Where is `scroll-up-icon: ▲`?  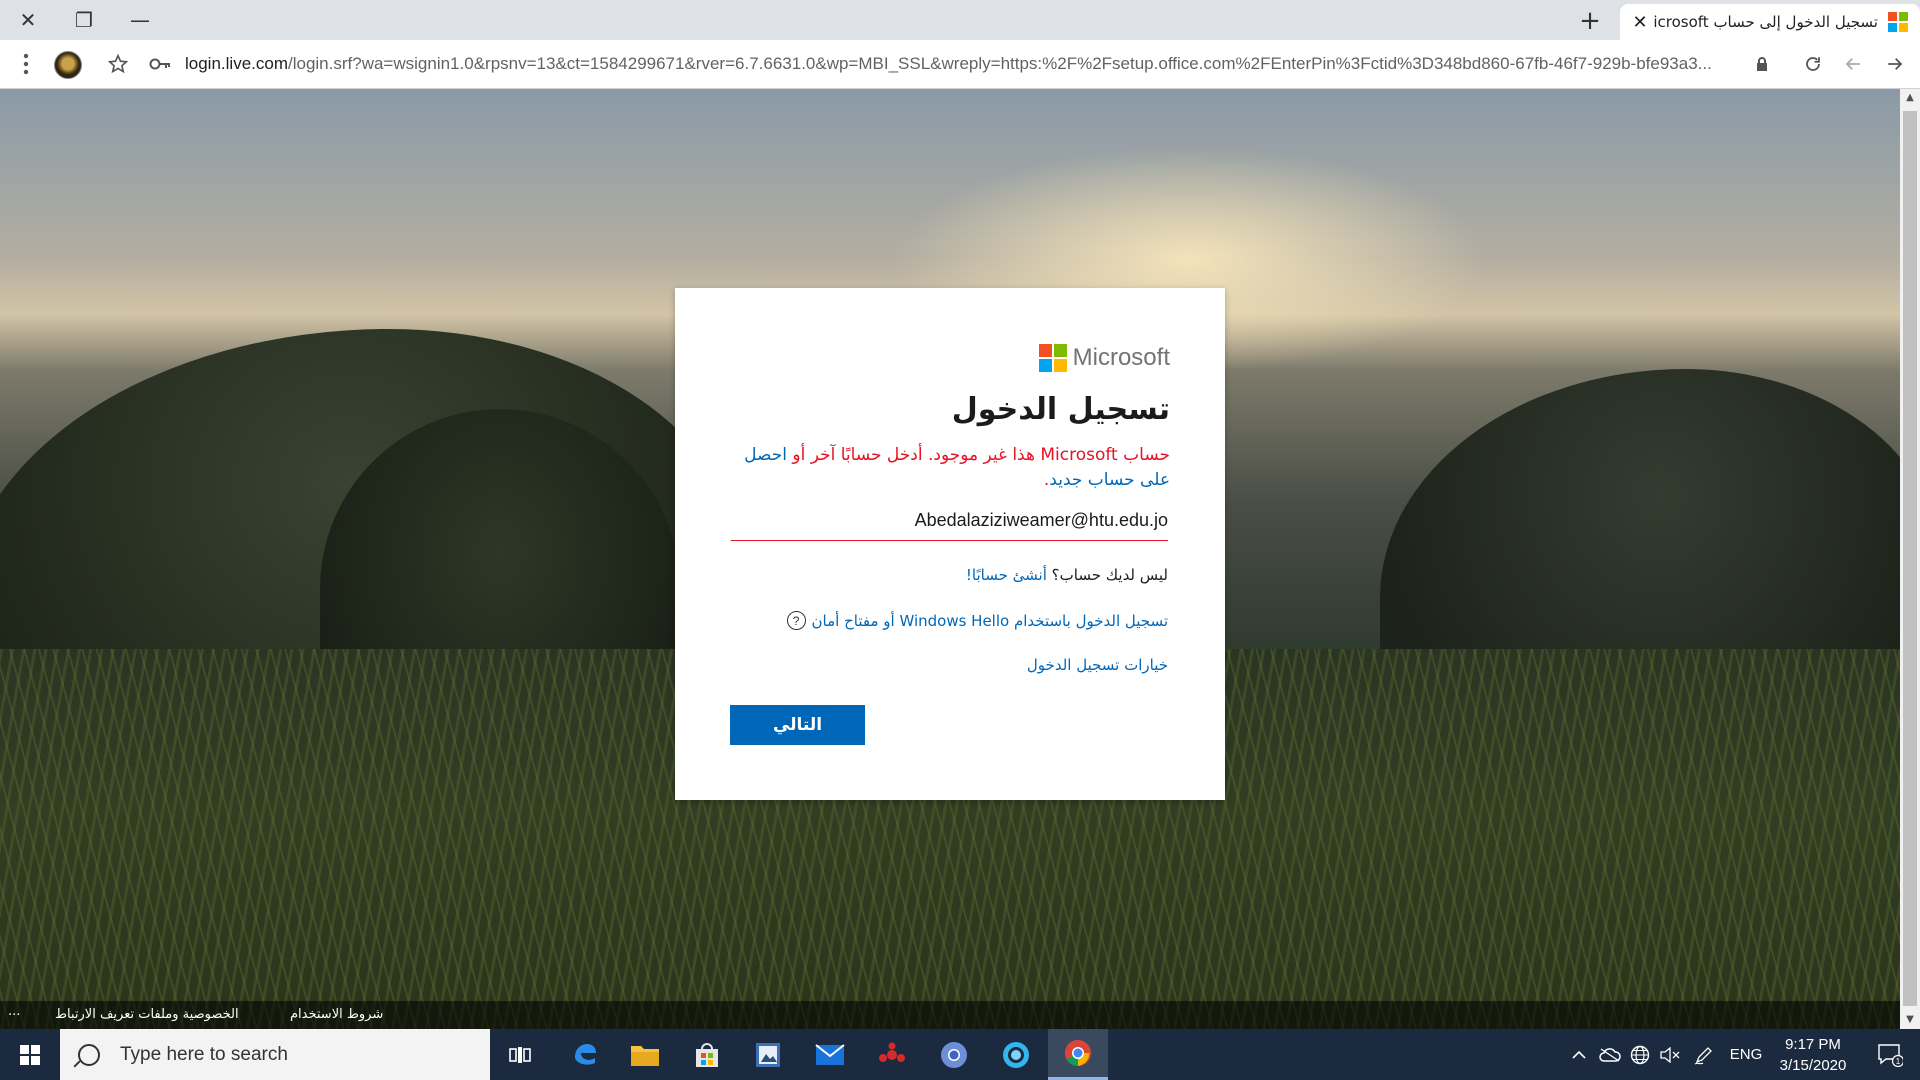 scroll-up-icon: ▲ is located at coordinates (1910, 98).